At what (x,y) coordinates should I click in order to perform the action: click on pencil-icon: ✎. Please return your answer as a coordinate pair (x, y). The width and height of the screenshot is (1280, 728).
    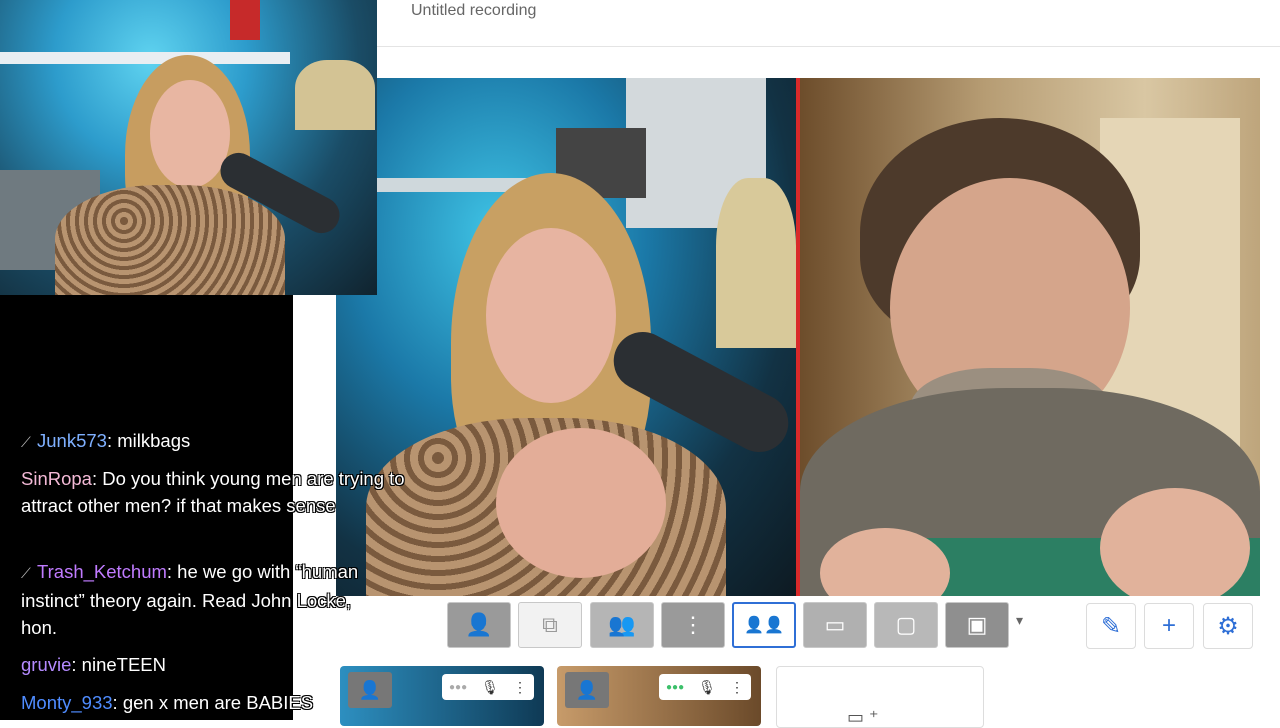
    Looking at the image, I should click on (1111, 626).